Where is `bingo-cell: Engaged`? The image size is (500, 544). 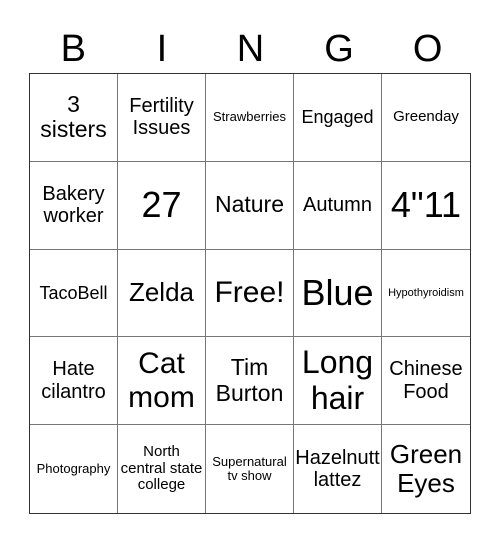 bingo-cell: Engaged is located at coordinates (338, 118).